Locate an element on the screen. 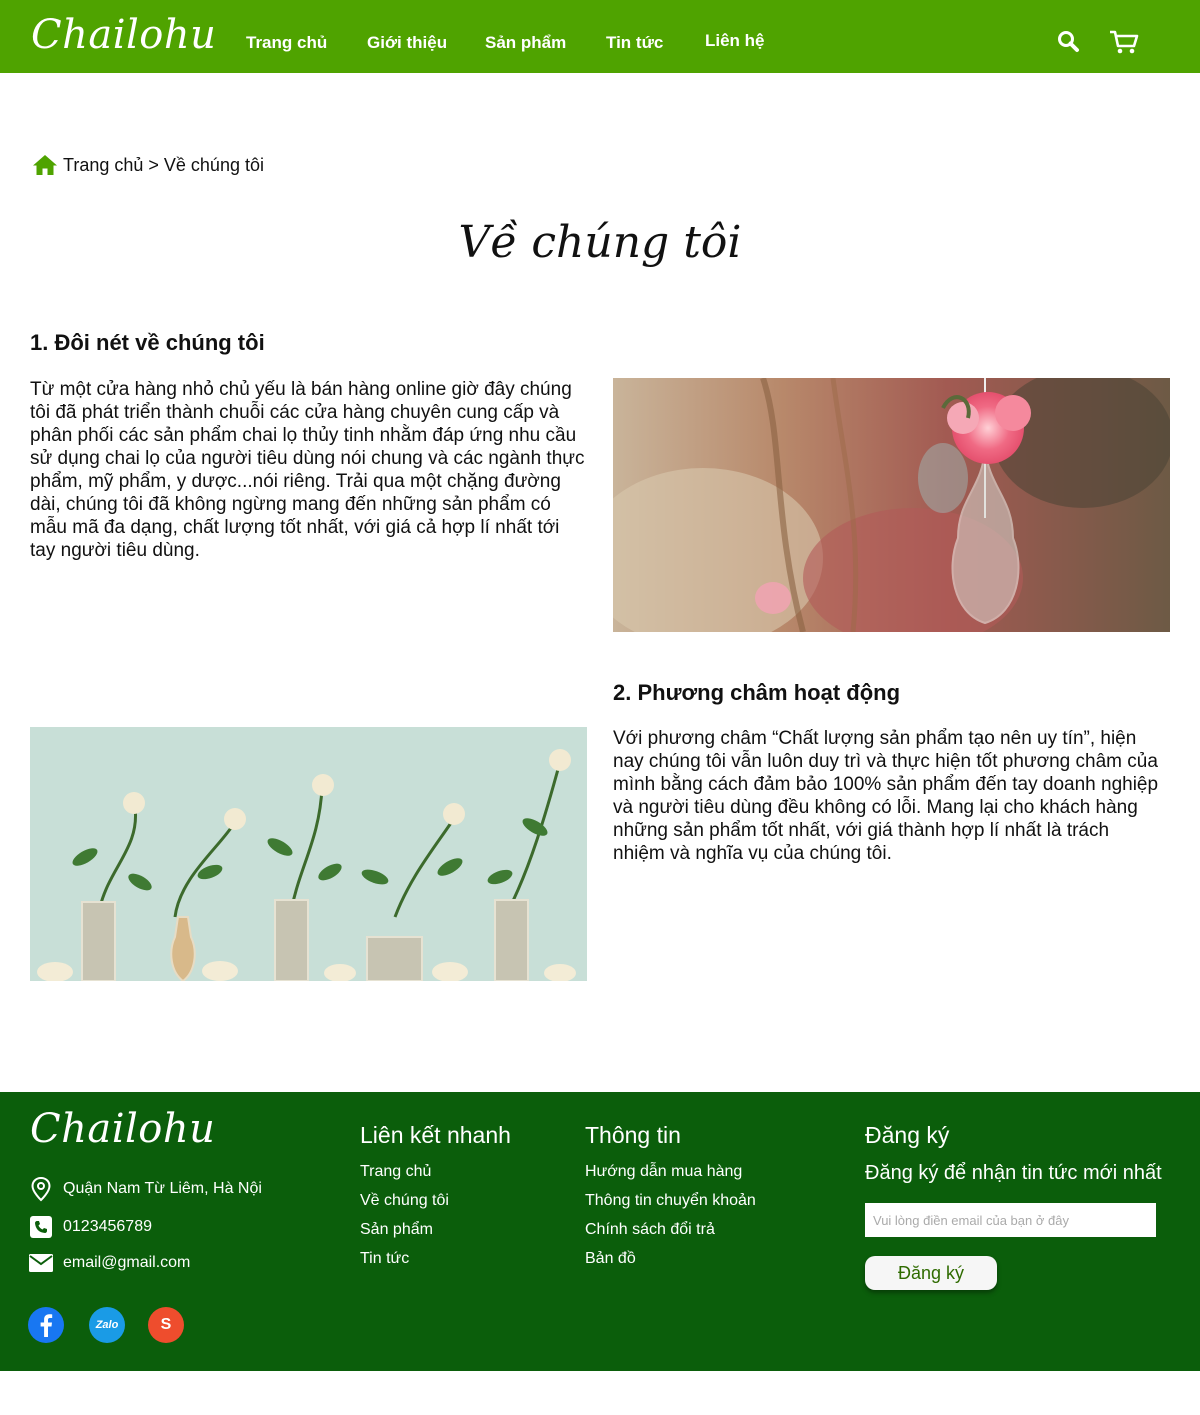 This screenshot has width=1200, height=1415. quick-links-title: Liên kết nhanh is located at coordinates (435, 1135).